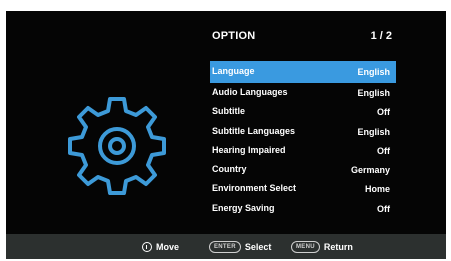 Image resolution: width=451 pixels, height=261 pixels. What do you see at coordinates (303, 188) in the screenshot?
I see `menu-item-environment-select: Environment Select Home` at bounding box center [303, 188].